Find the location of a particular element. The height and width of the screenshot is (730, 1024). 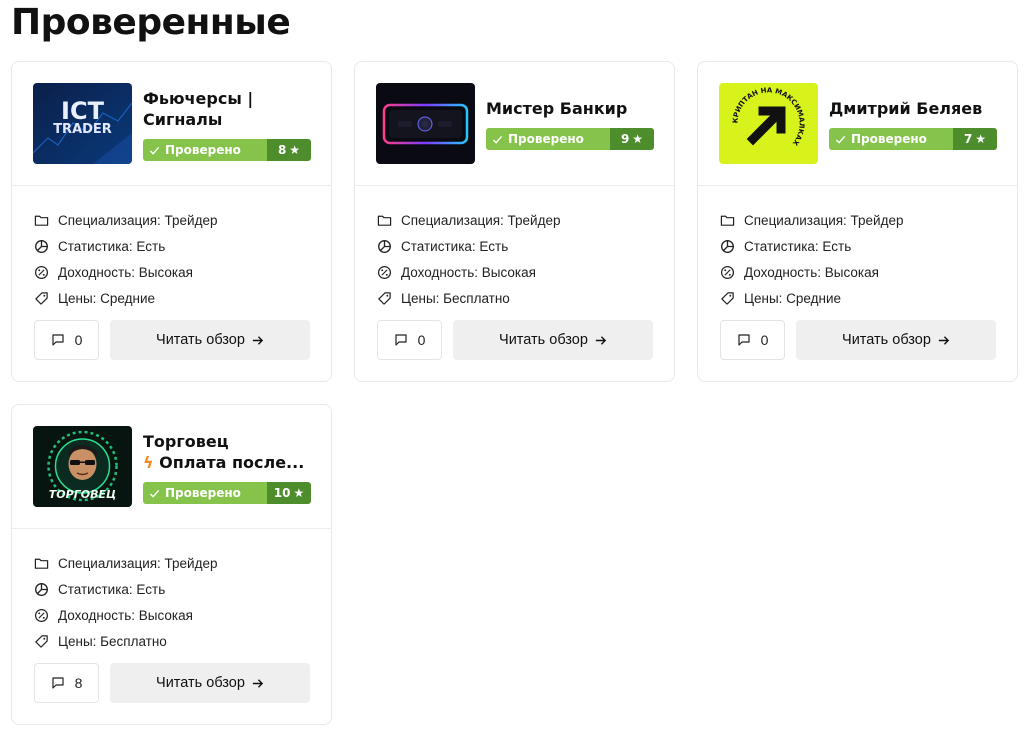

channel-thumbnail: КРИПТАН НА МАКСИМАЛКАХ is located at coordinates (768, 123).